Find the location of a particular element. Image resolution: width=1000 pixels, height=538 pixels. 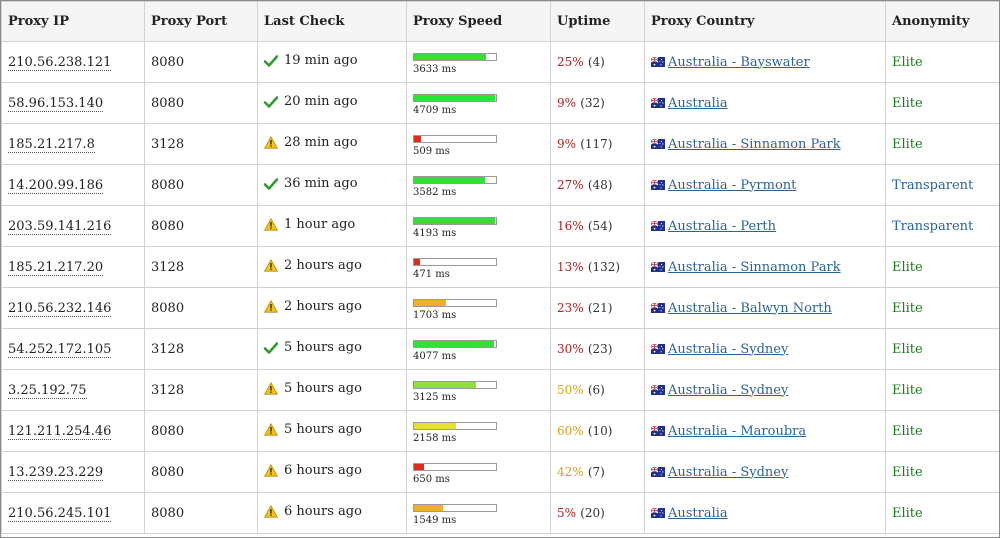

uptime-cell: 25% (4) is located at coordinates (597, 62).